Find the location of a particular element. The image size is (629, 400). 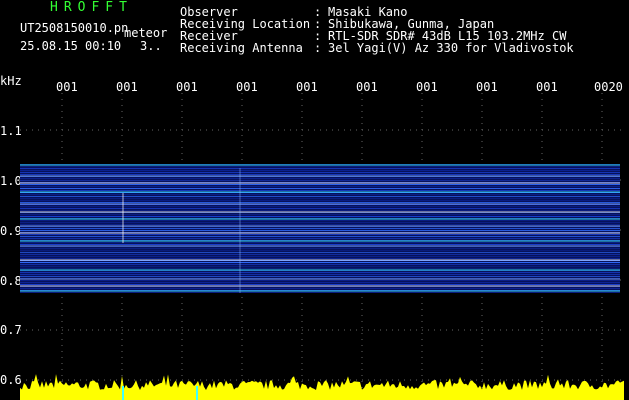

info-key-antenna: Receiving Antenna is located at coordinates (241, 48).